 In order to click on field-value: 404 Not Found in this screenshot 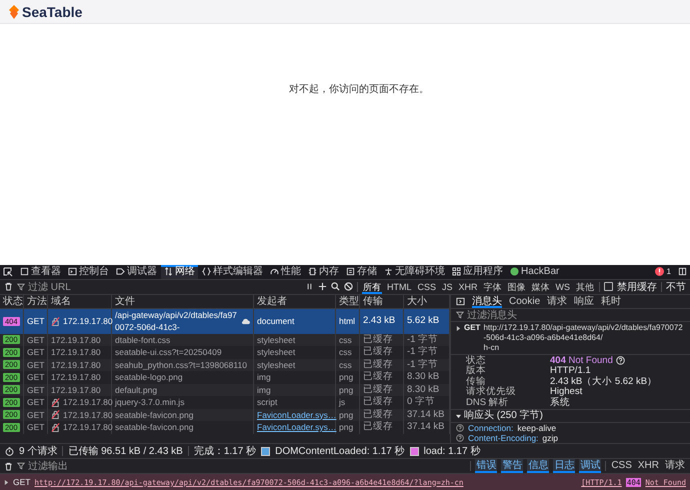, I will do `click(581, 361)`.